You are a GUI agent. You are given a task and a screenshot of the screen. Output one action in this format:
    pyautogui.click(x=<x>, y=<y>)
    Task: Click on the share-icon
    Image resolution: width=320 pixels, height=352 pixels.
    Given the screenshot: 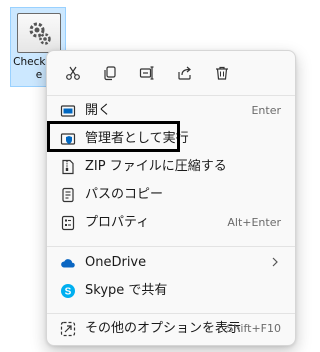 What is the action you would take?
    pyautogui.click(x=184, y=73)
    